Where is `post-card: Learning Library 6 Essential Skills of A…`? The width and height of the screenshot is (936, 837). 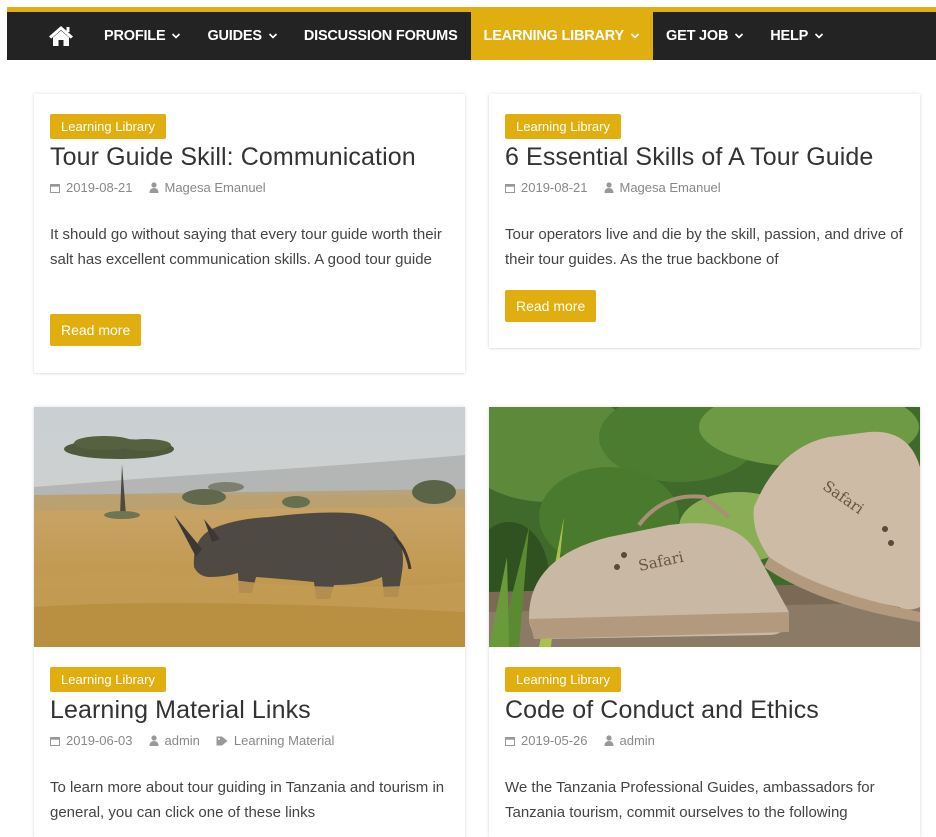 post-card: Learning Library 6 Essential Skills of A… is located at coordinates (704, 221).